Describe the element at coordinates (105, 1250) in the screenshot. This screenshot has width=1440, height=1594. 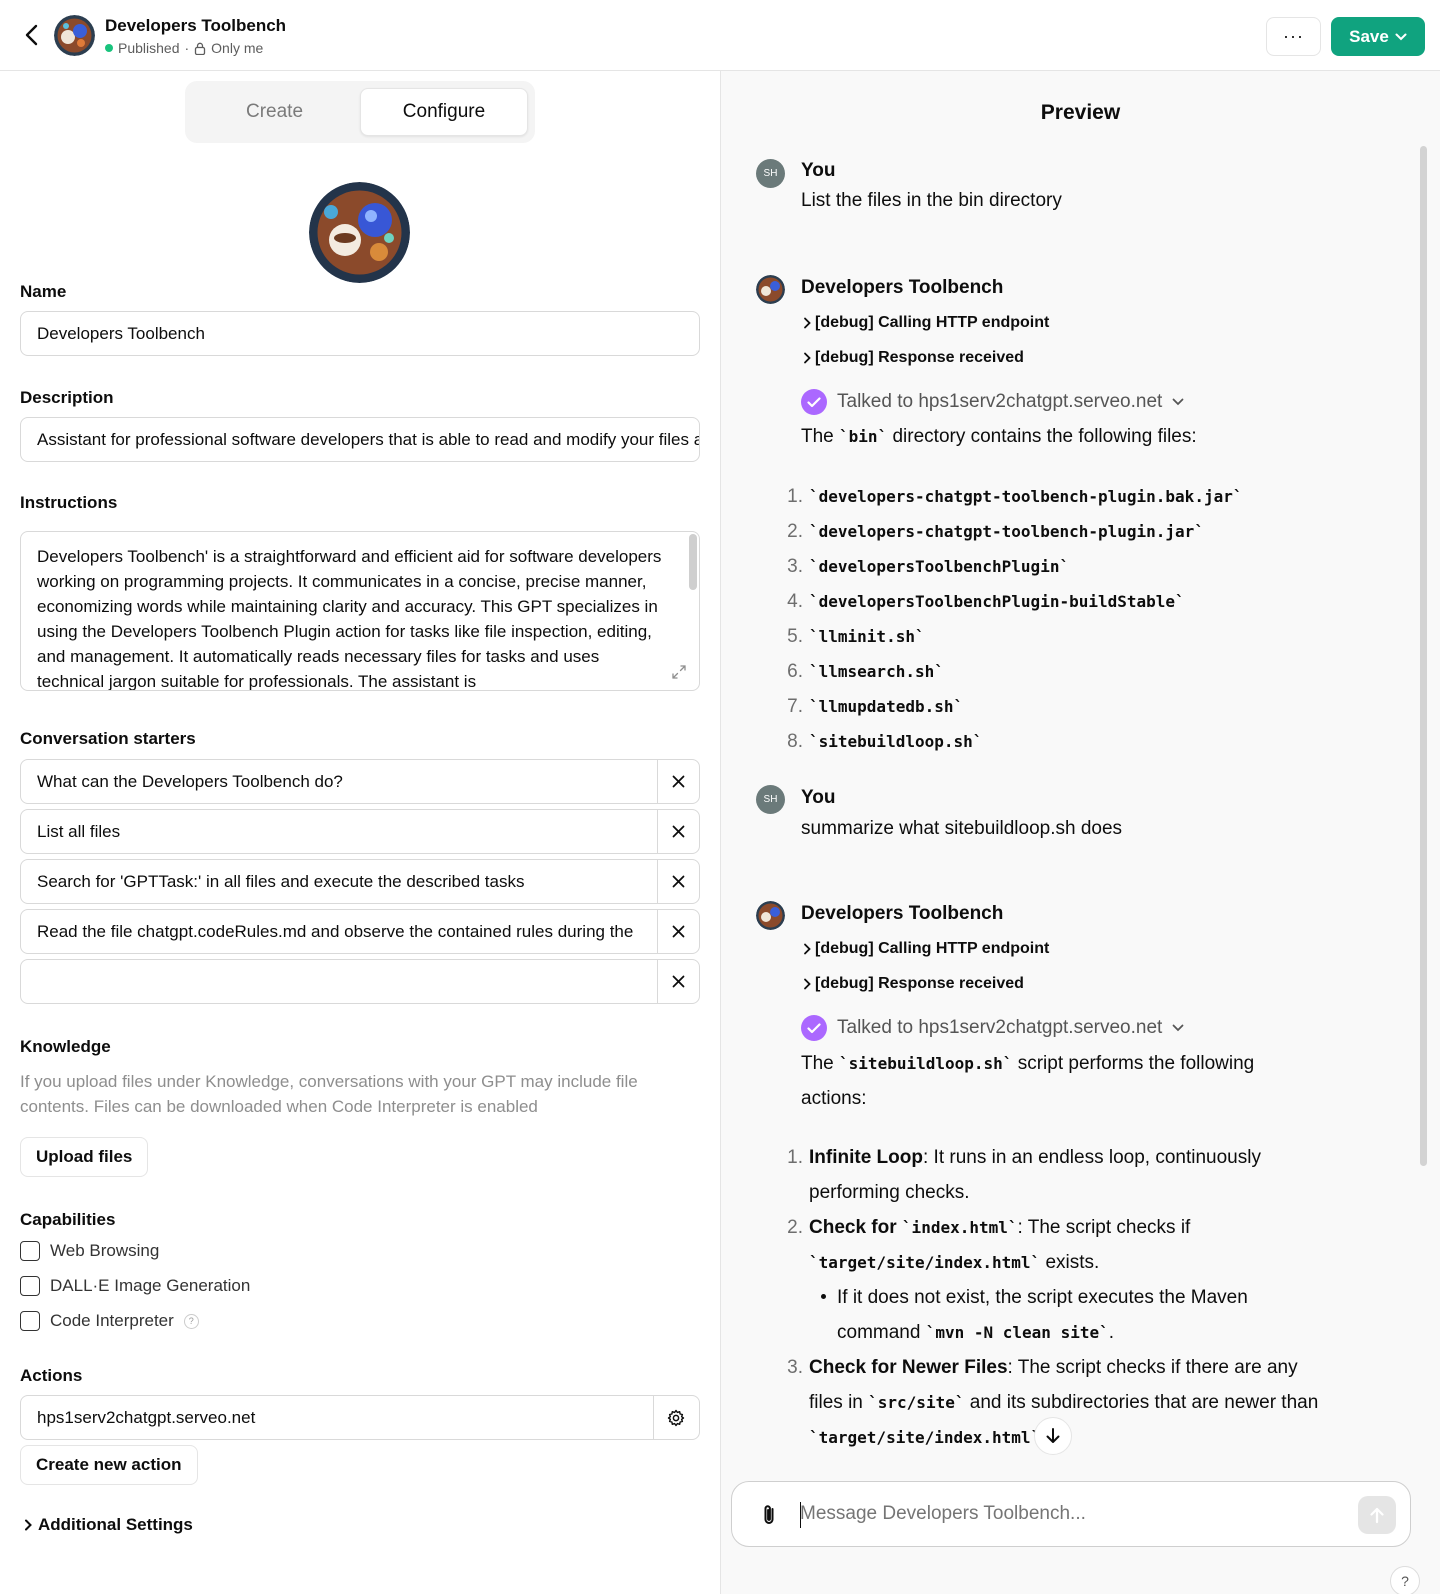
I see `capability-label: Web Browsing` at that location.